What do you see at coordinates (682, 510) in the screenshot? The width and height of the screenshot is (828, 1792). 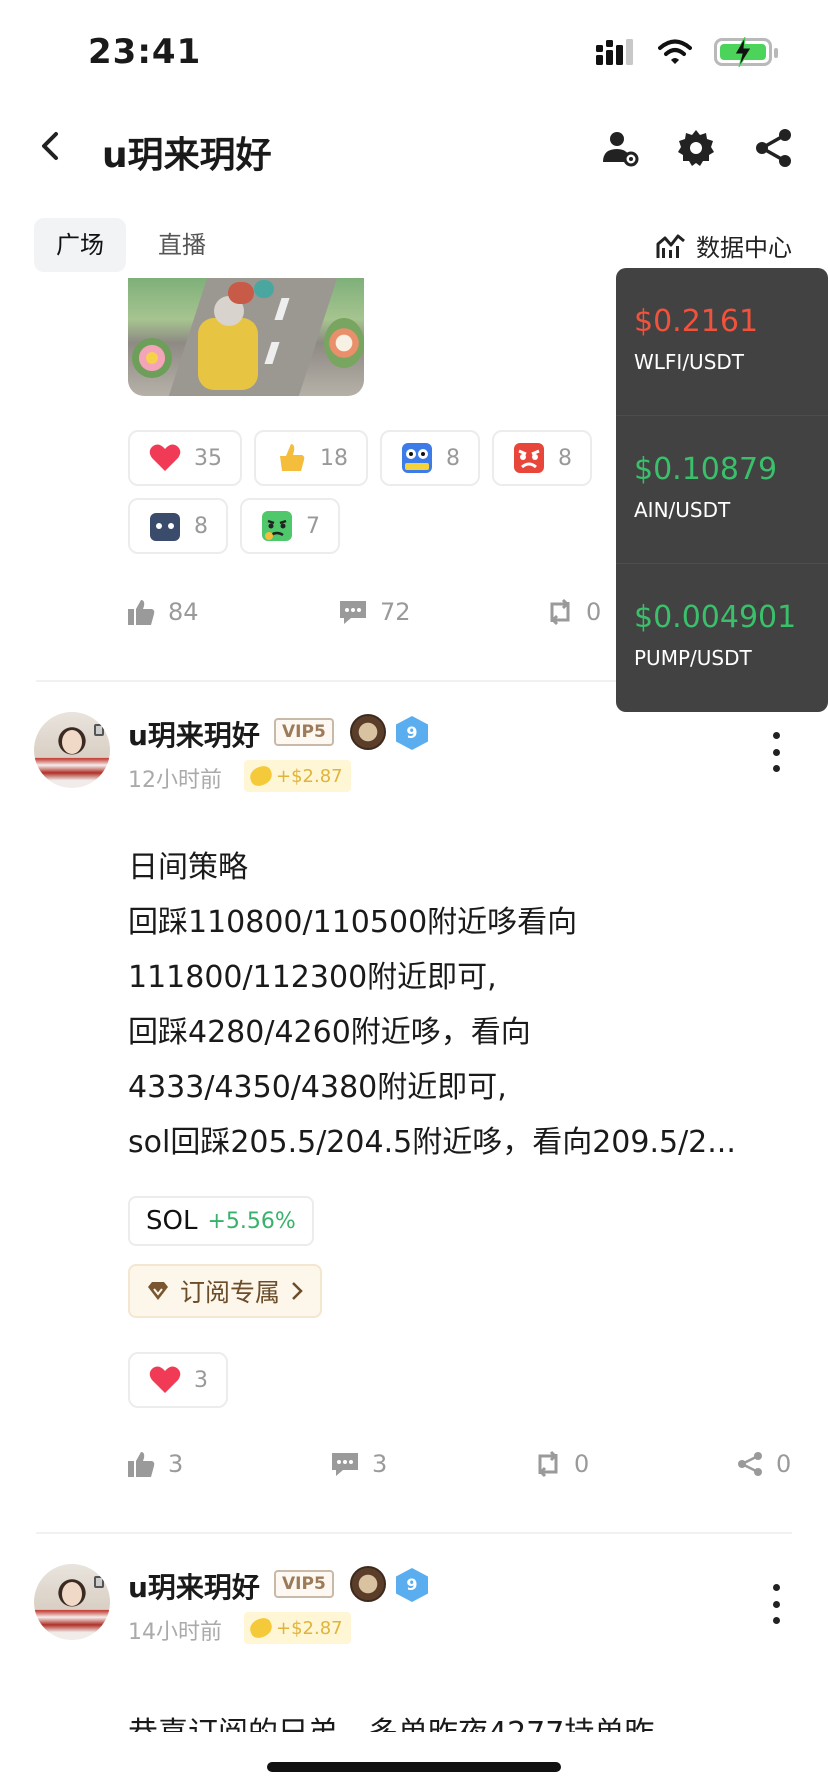 I see `ticker-pair: AIN/USDT` at bounding box center [682, 510].